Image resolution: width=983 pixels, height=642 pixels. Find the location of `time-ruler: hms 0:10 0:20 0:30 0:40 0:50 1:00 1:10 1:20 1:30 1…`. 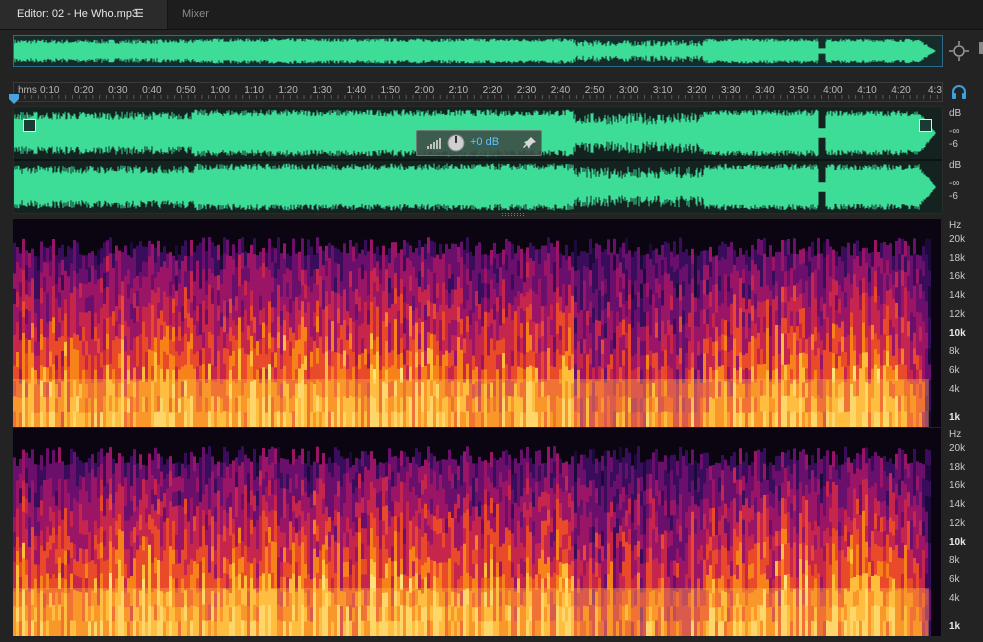

time-ruler: hms 0:10 0:20 0:30 0:40 0:50 1:00 1:10 1:20 1:30 1… is located at coordinates (478, 92).